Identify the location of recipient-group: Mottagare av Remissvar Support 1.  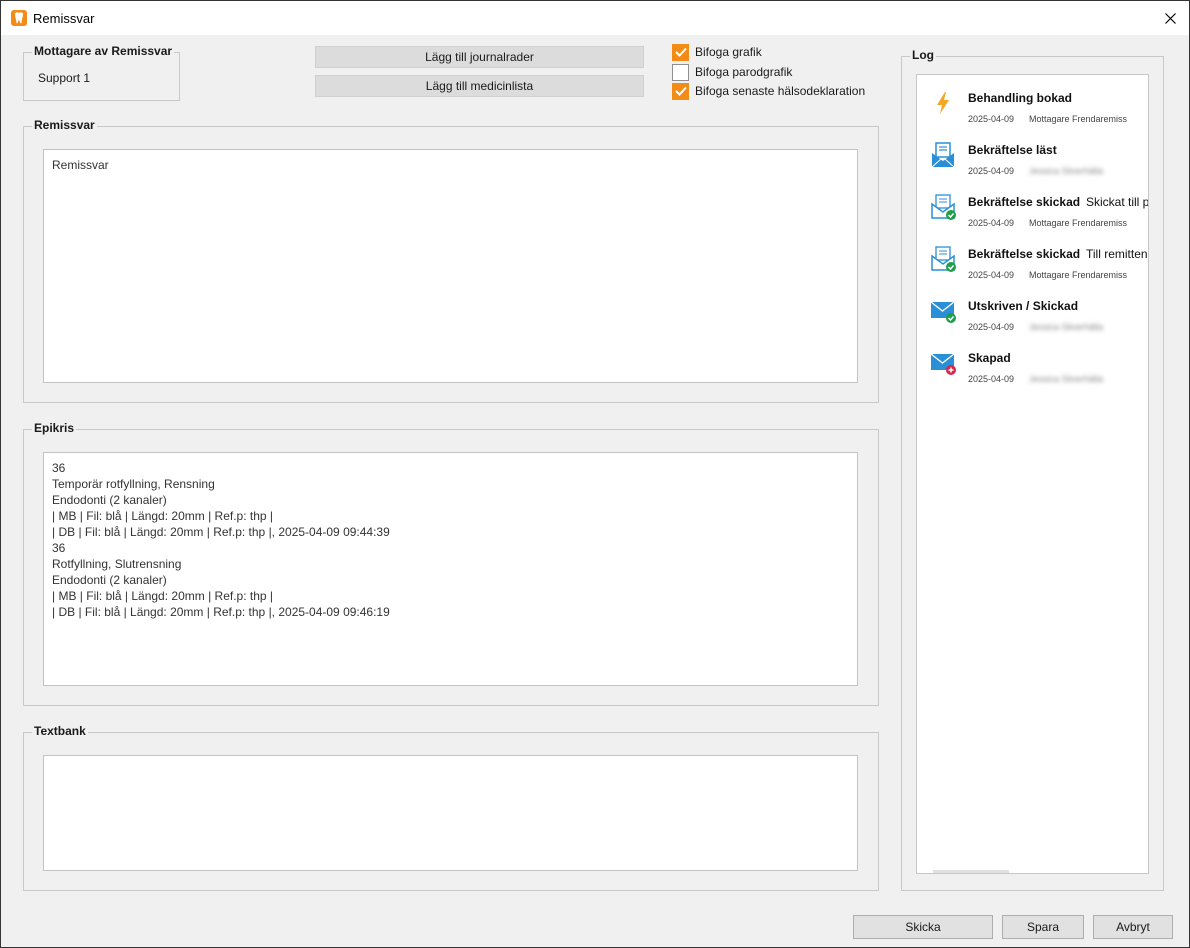
(101, 72).